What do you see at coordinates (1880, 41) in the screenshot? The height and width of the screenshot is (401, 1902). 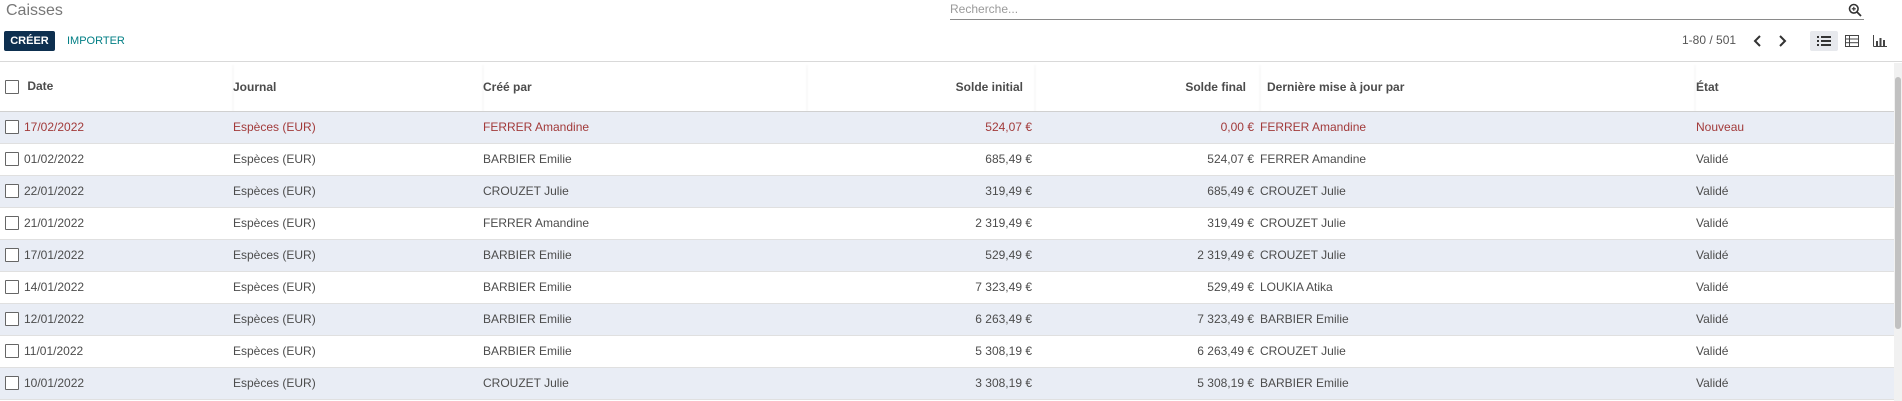 I see `graph-view-icon` at bounding box center [1880, 41].